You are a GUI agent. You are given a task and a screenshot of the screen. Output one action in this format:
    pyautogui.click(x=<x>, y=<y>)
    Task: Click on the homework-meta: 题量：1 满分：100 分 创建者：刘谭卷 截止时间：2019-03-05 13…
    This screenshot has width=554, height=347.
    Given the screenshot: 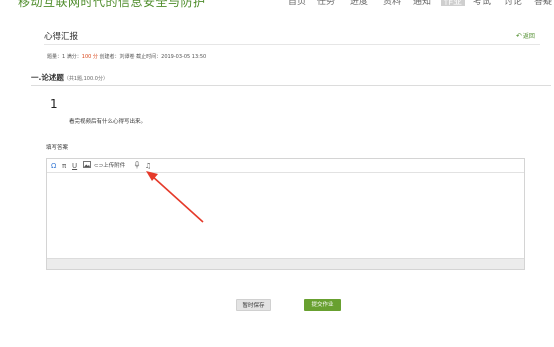 What is the action you would take?
    pyautogui.click(x=126, y=56)
    